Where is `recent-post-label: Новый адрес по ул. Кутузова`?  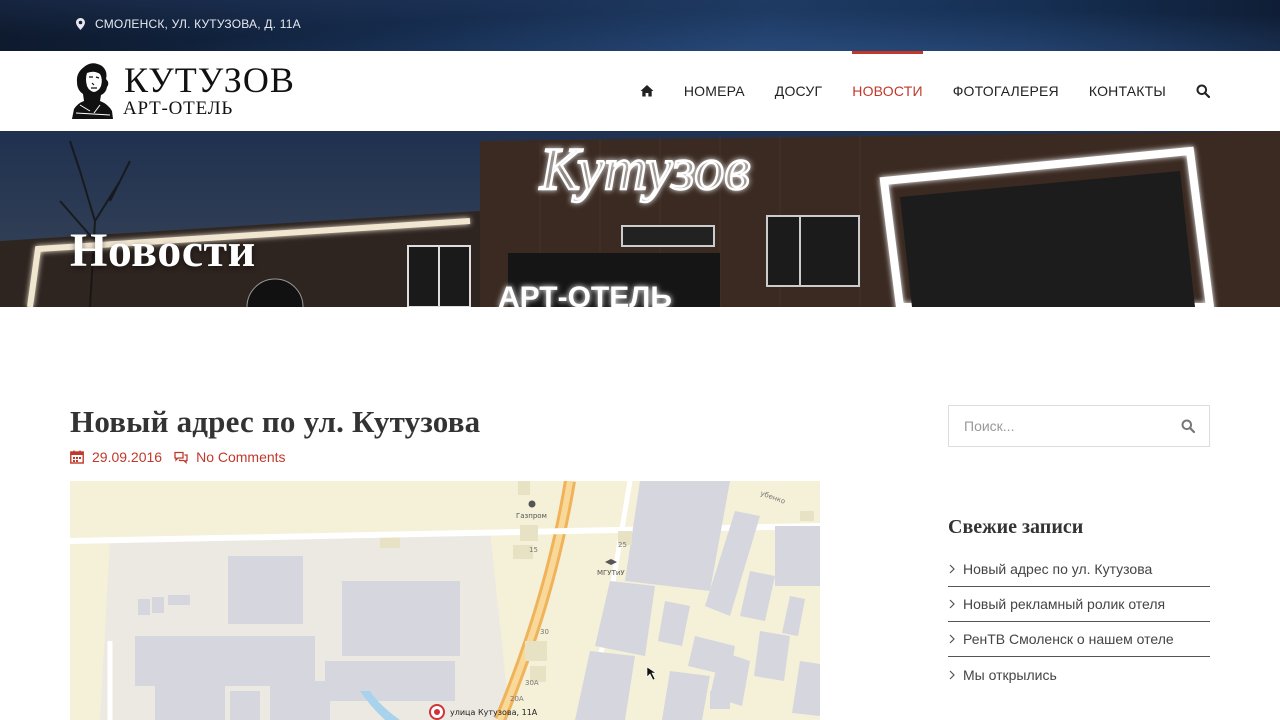
recent-post-label: Новый адрес по ул. Кутузова is located at coordinates (1058, 569).